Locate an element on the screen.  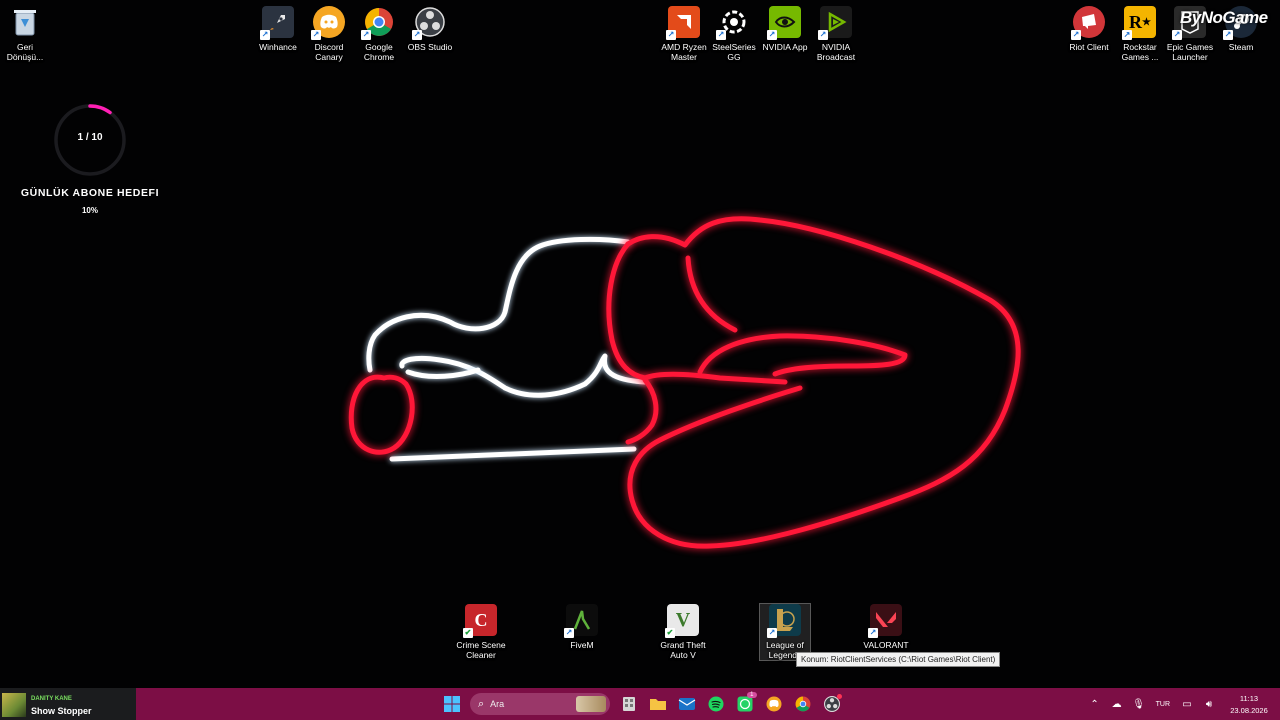
taskbar-chrome is located at coordinates (803, 704).